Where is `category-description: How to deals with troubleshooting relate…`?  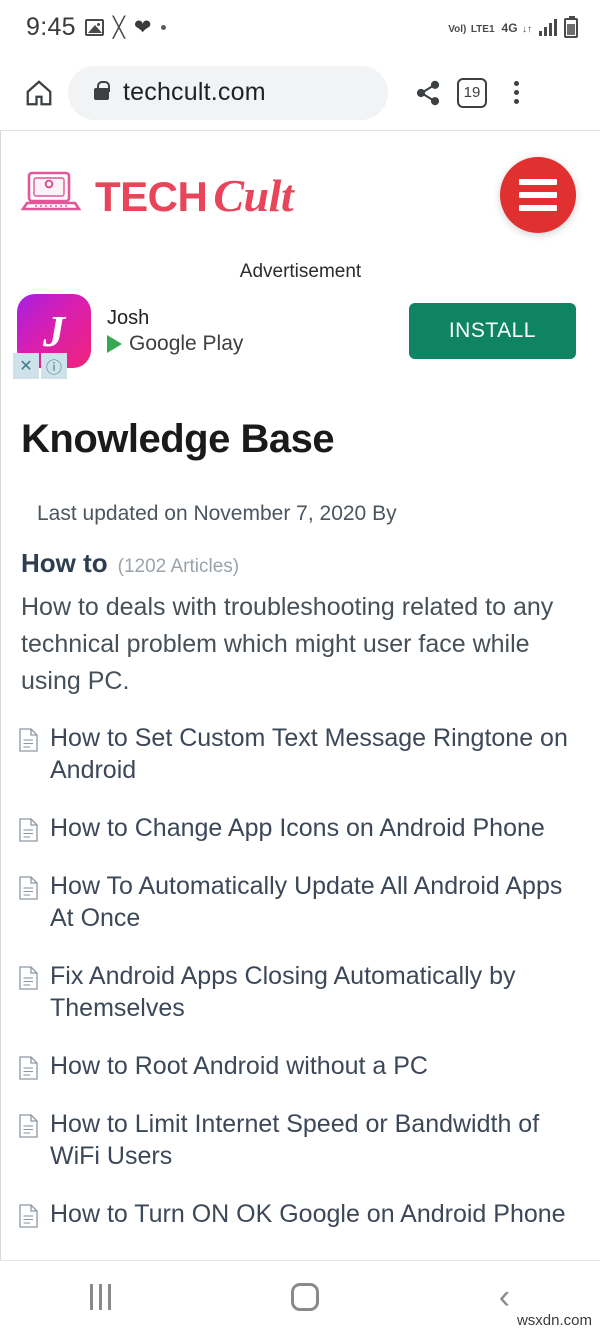 category-description: How to deals with troubleshooting relate… is located at coordinates (287, 644).